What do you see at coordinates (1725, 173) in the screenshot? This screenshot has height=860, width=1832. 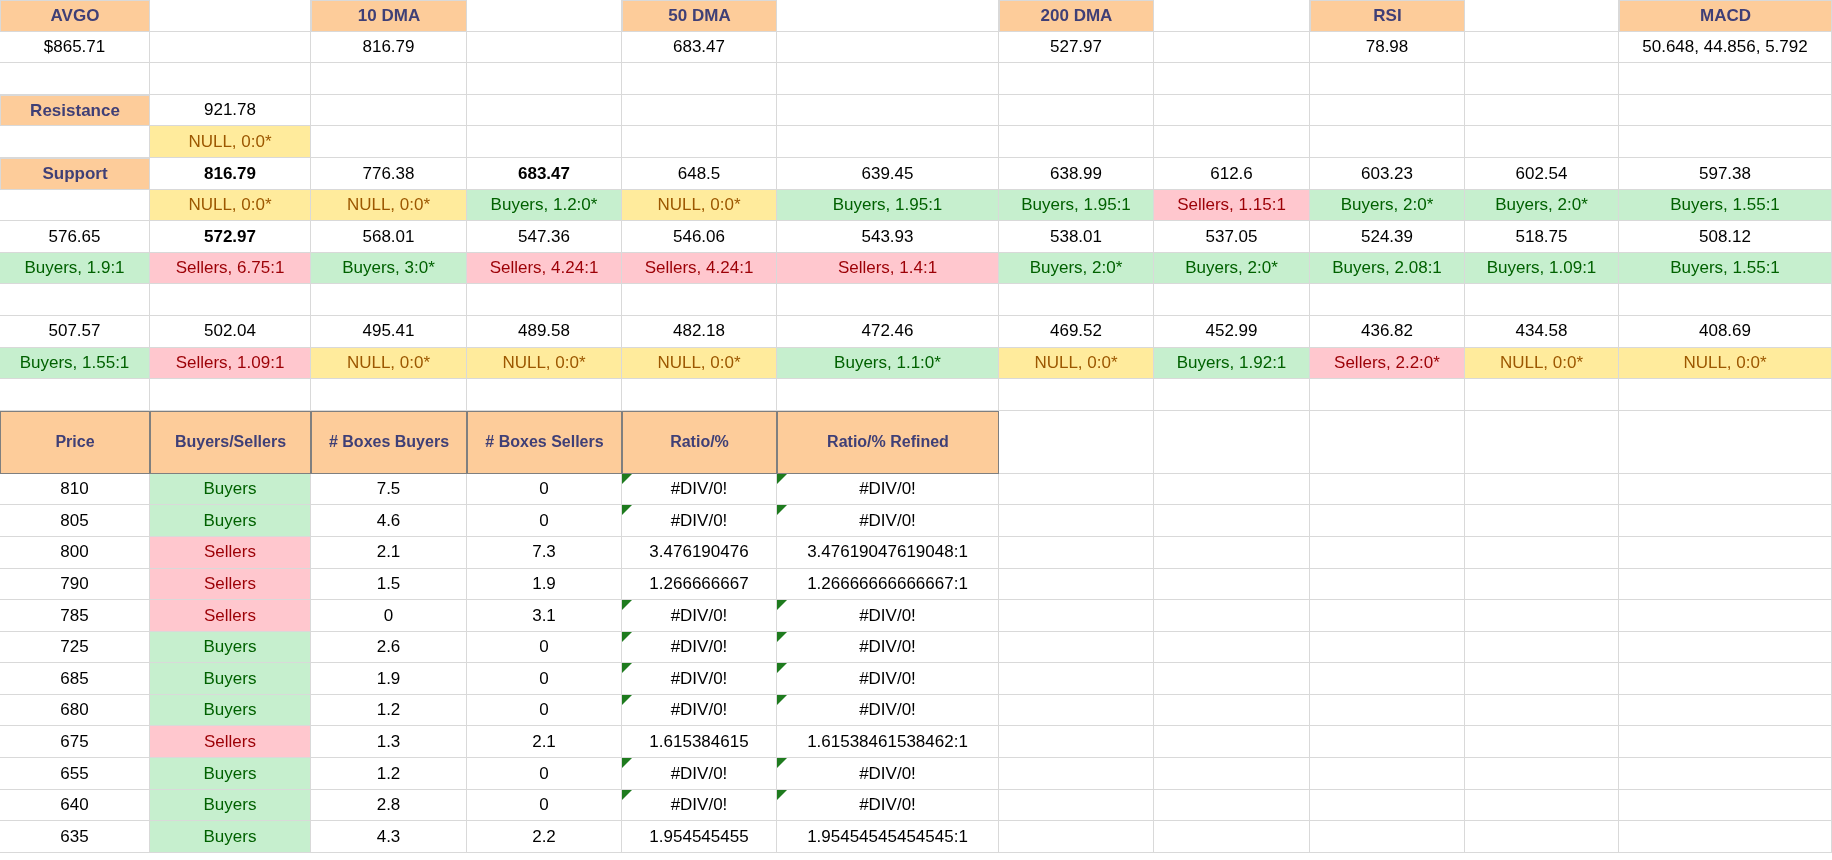 I see `table-cell: 597.38` at bounding box center [1725, 173].